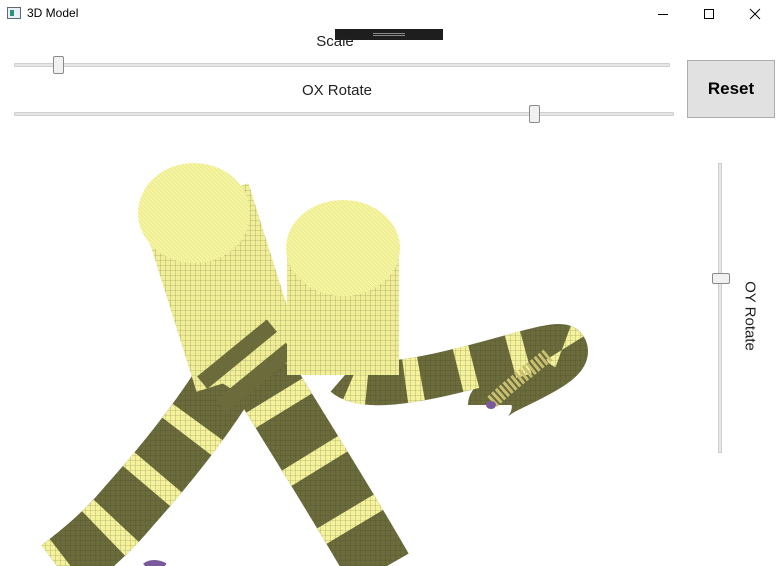 This screenshot has height=566, width=777. I want to click on close-icon, so click(754, 14).